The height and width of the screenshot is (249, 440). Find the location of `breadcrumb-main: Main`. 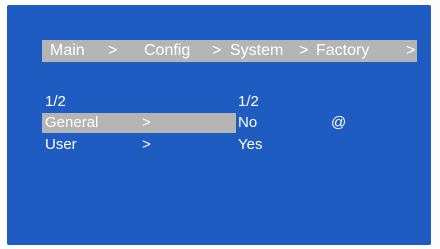

breadcrumb-main: Main is located at coordinates (67, 51).